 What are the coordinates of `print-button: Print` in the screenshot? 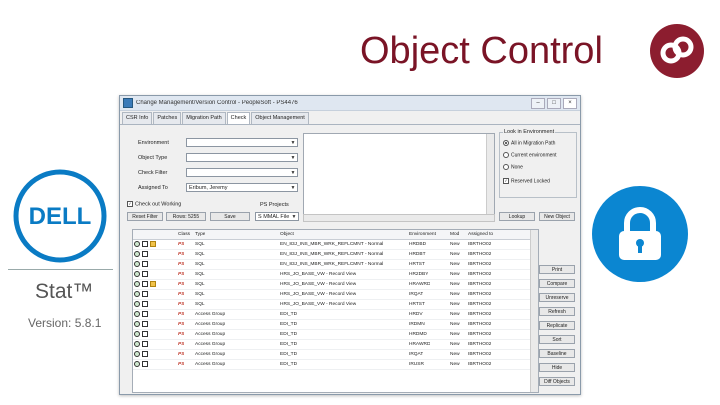 It's located at (557, 269).